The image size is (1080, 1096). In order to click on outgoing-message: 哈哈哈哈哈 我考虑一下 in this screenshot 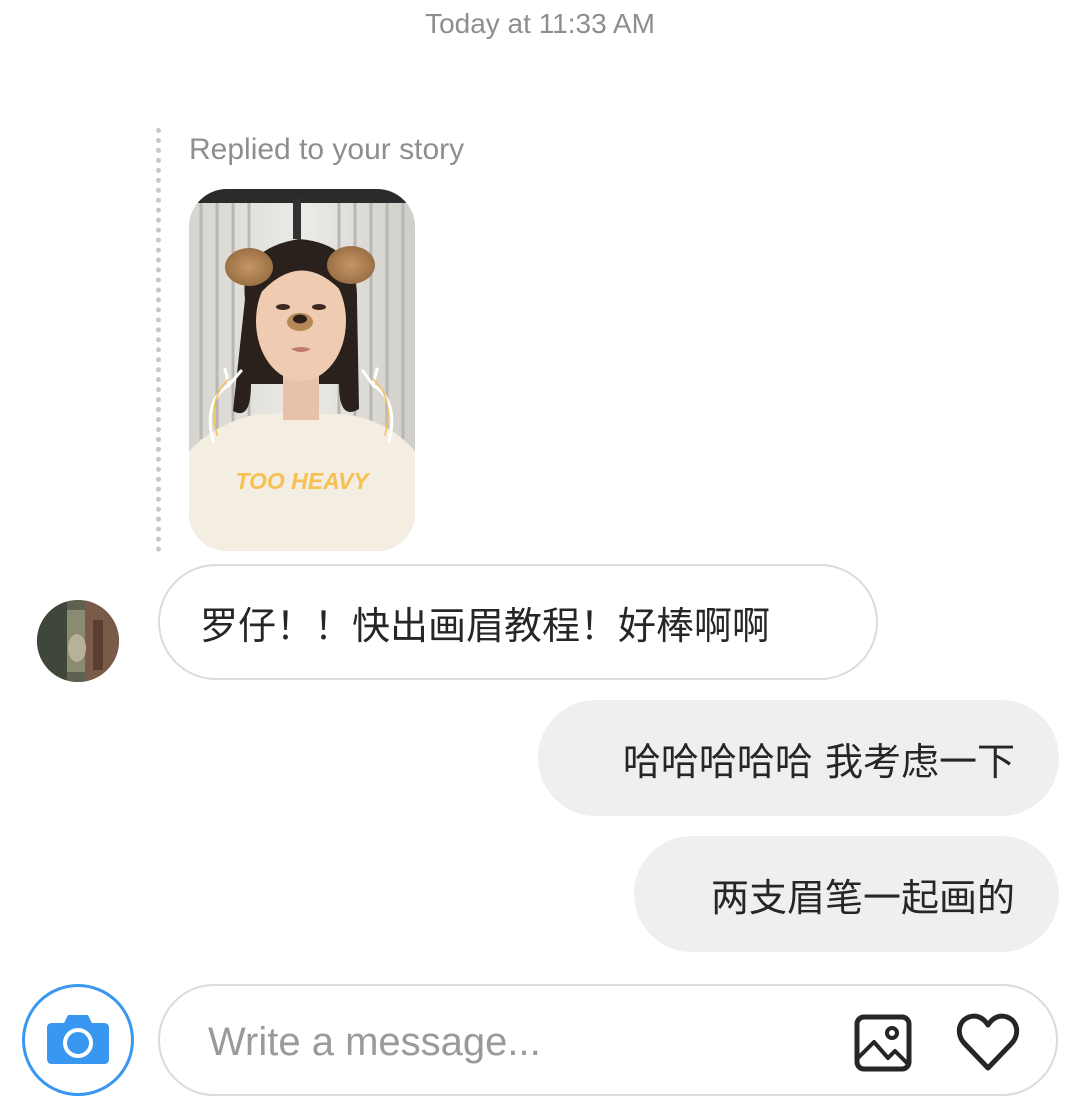, I will do `click(798, 758)`.